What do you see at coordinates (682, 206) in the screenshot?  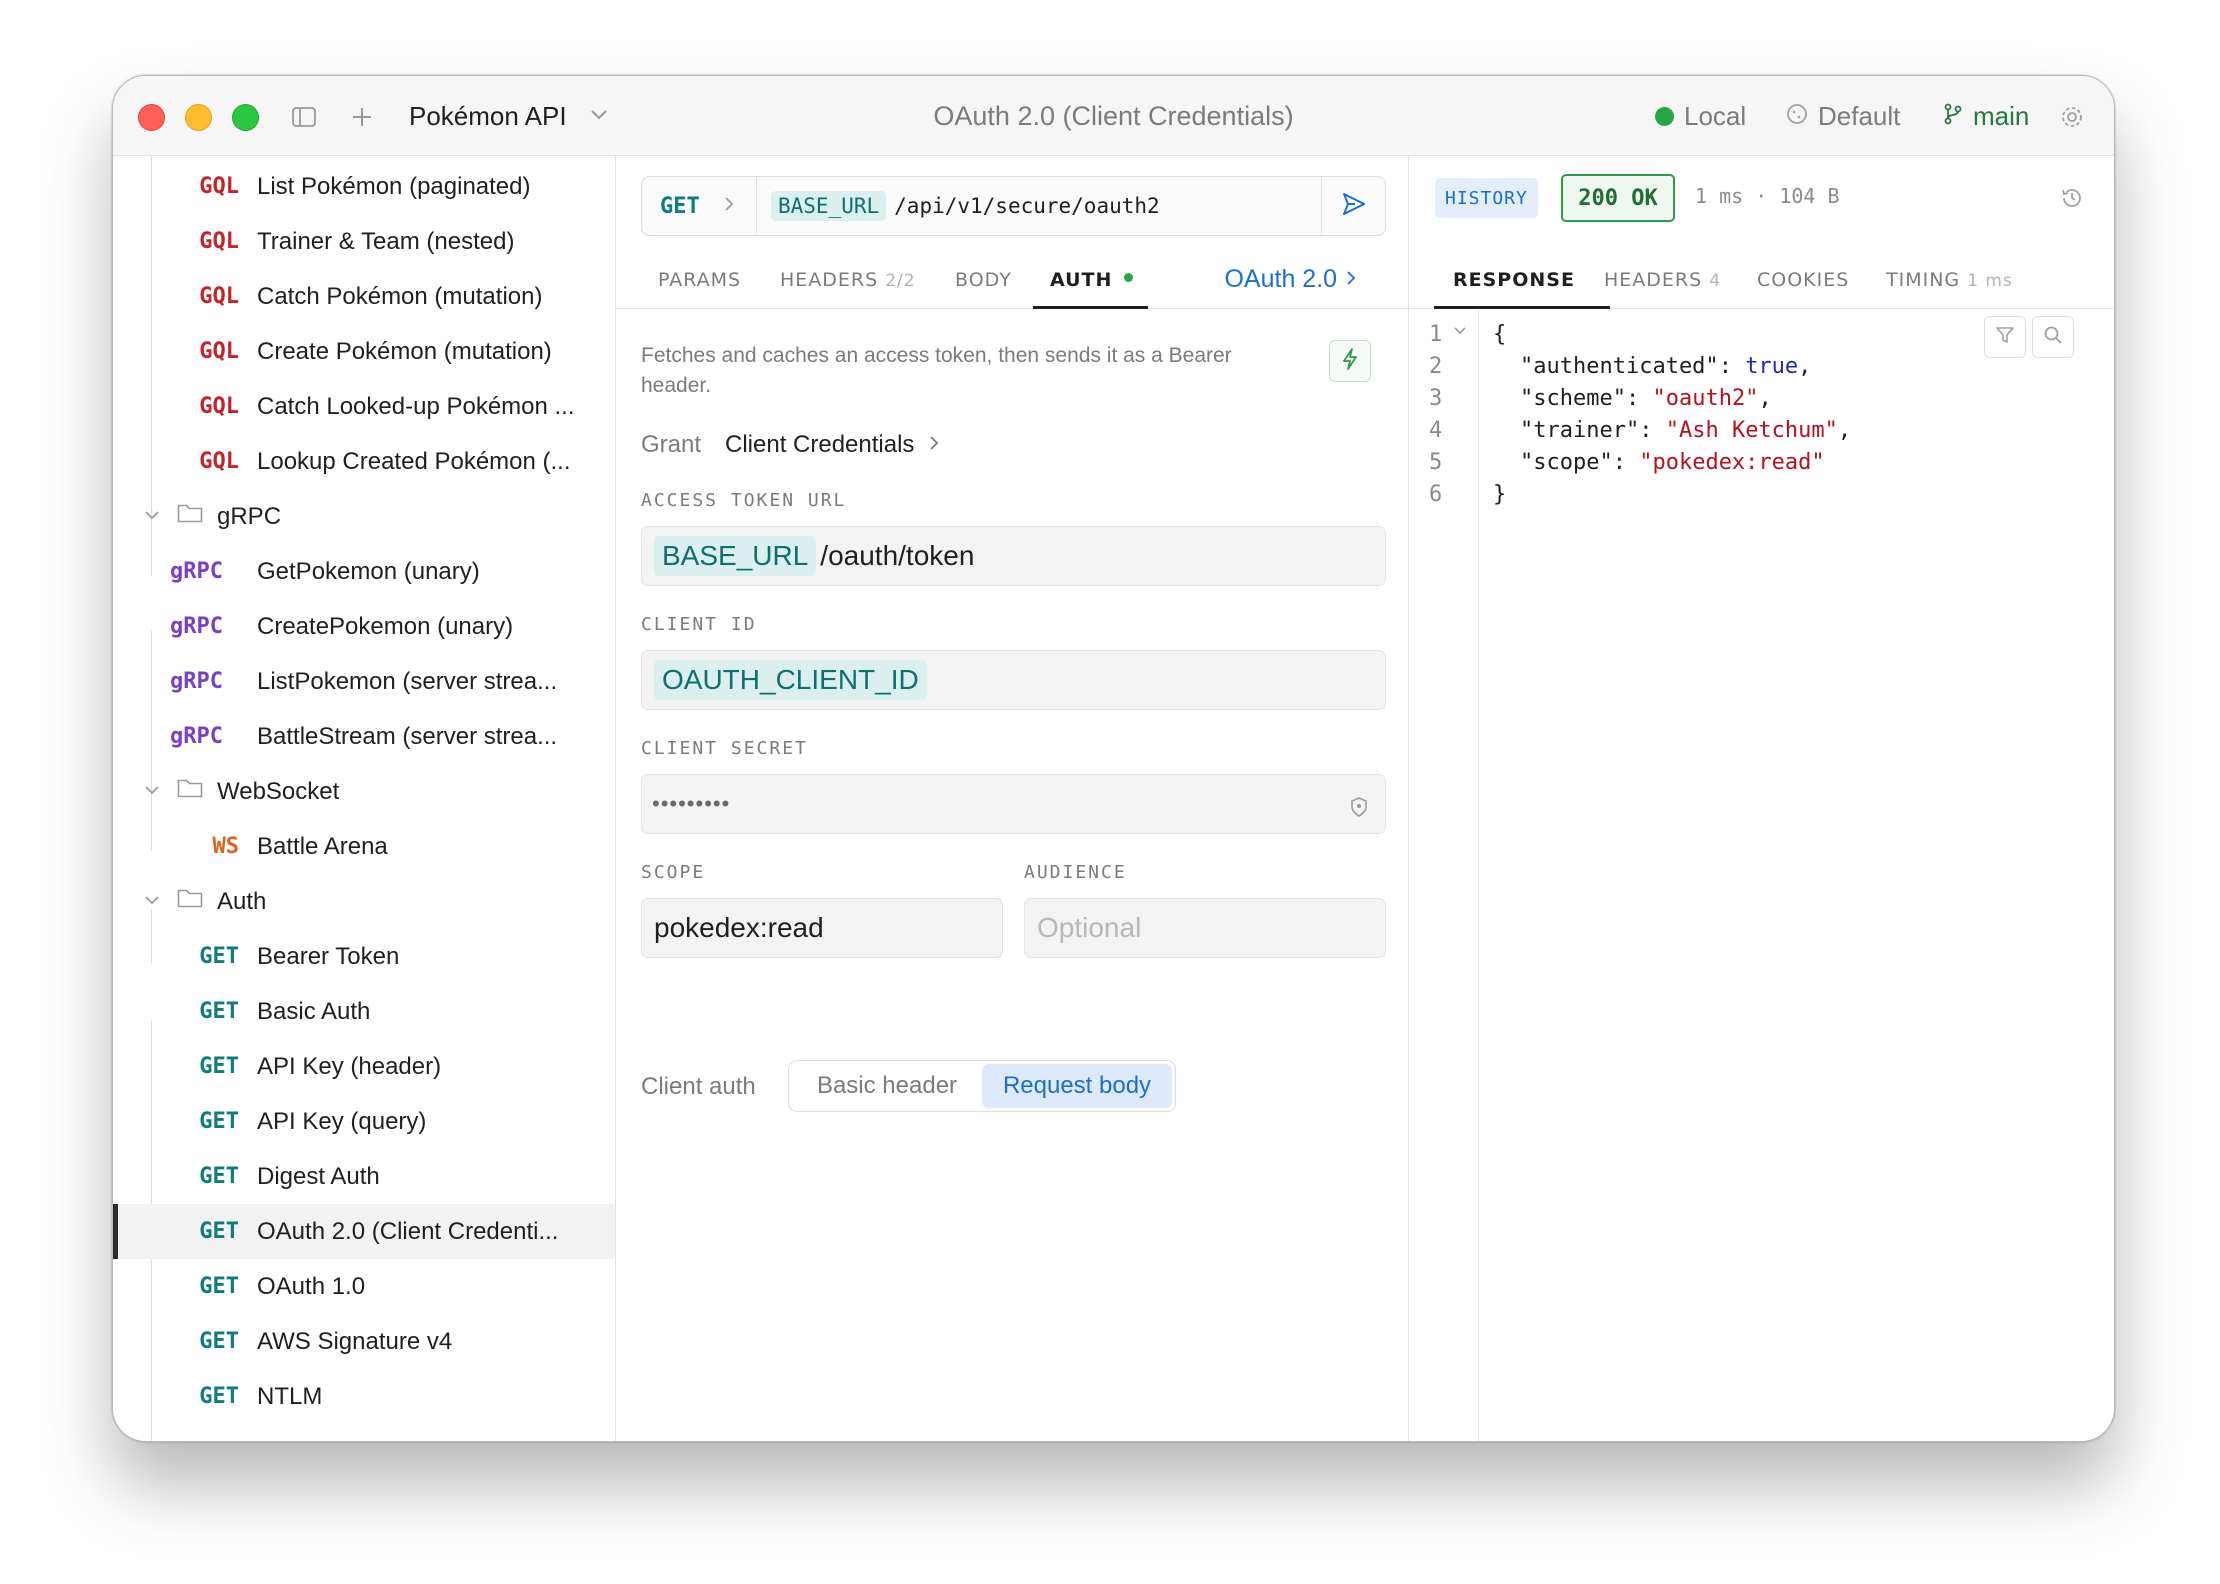 I see `method-selector: GET` at bounding box center [682, 206].